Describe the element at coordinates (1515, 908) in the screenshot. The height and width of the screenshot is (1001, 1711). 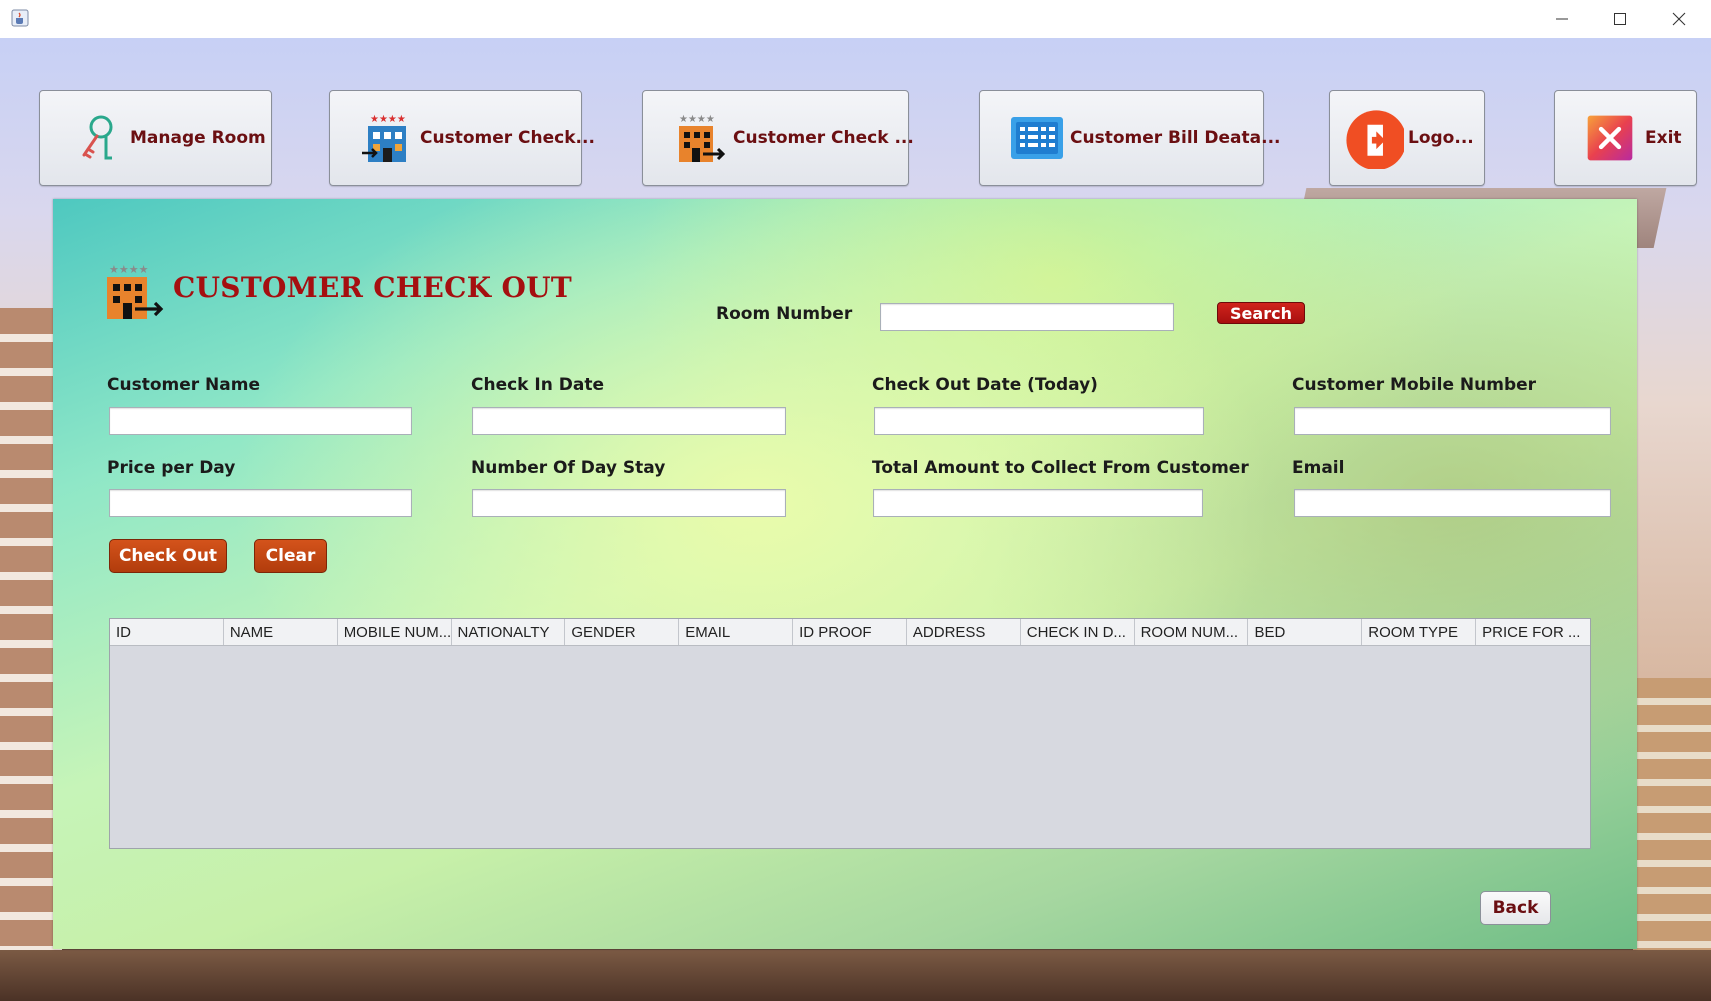
I see `back-button: Back` at that location.